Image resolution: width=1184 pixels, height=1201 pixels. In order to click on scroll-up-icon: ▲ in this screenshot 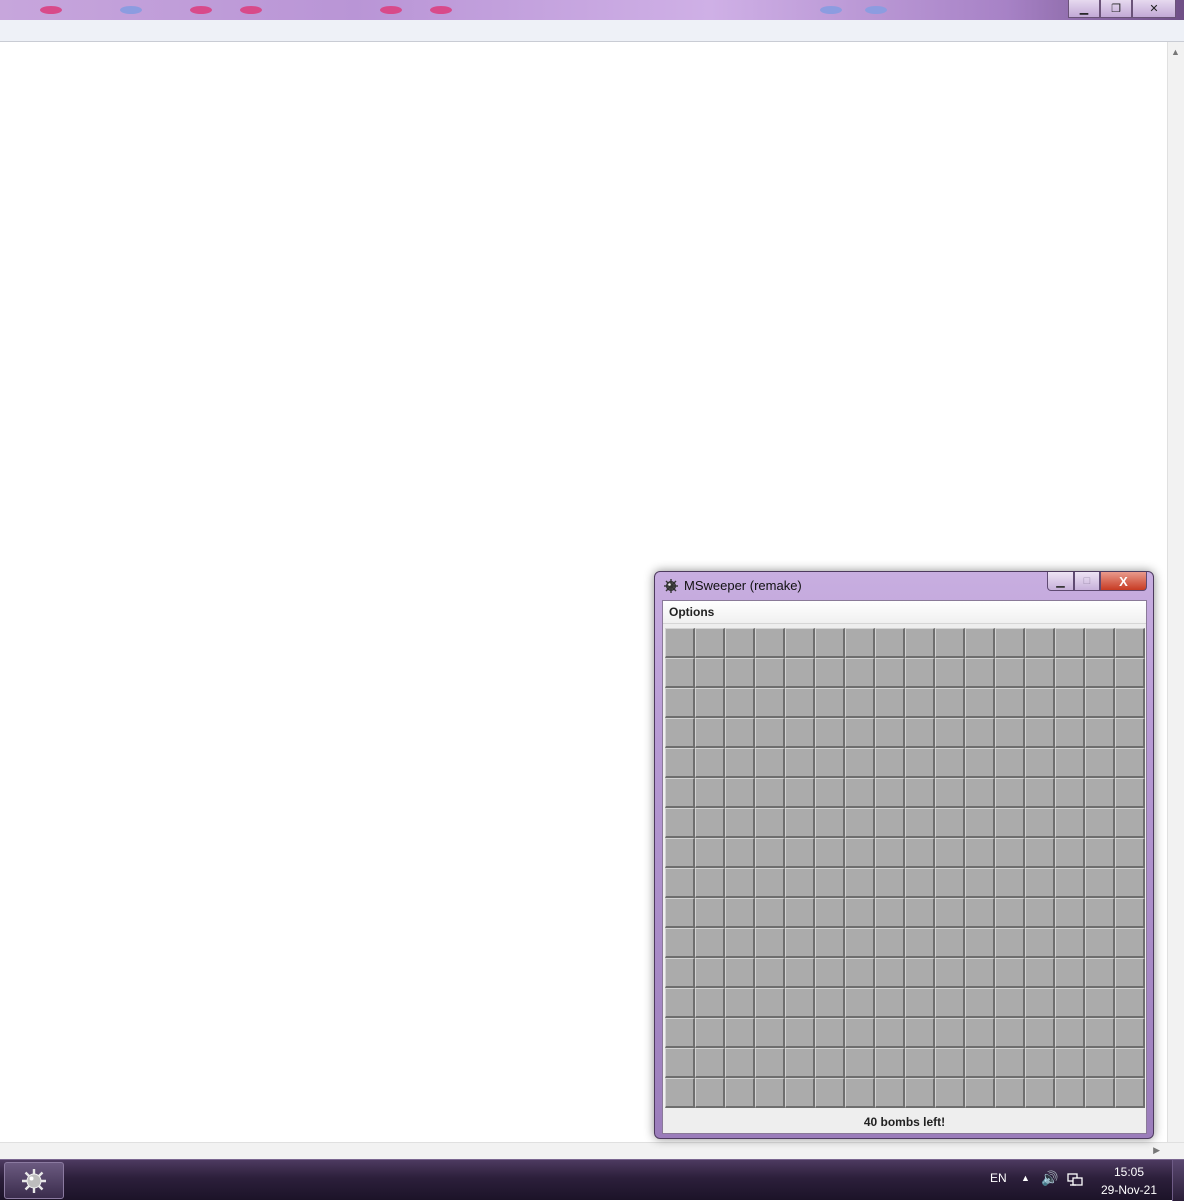, I will do `click(1175, 52)`.